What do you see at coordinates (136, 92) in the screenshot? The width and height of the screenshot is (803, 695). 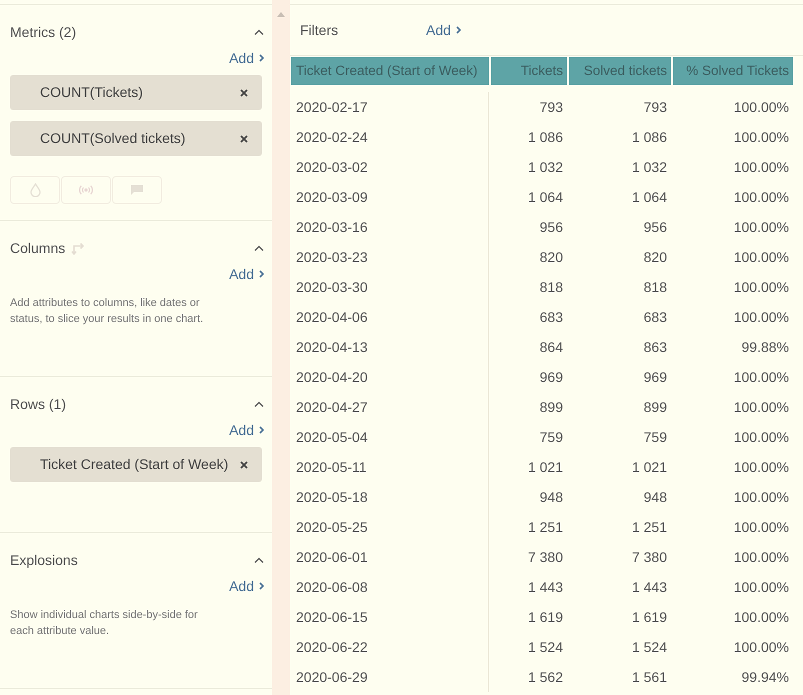 I see `attribute-chip: COUNT(Tickets)` at bounding box center [136, 92].